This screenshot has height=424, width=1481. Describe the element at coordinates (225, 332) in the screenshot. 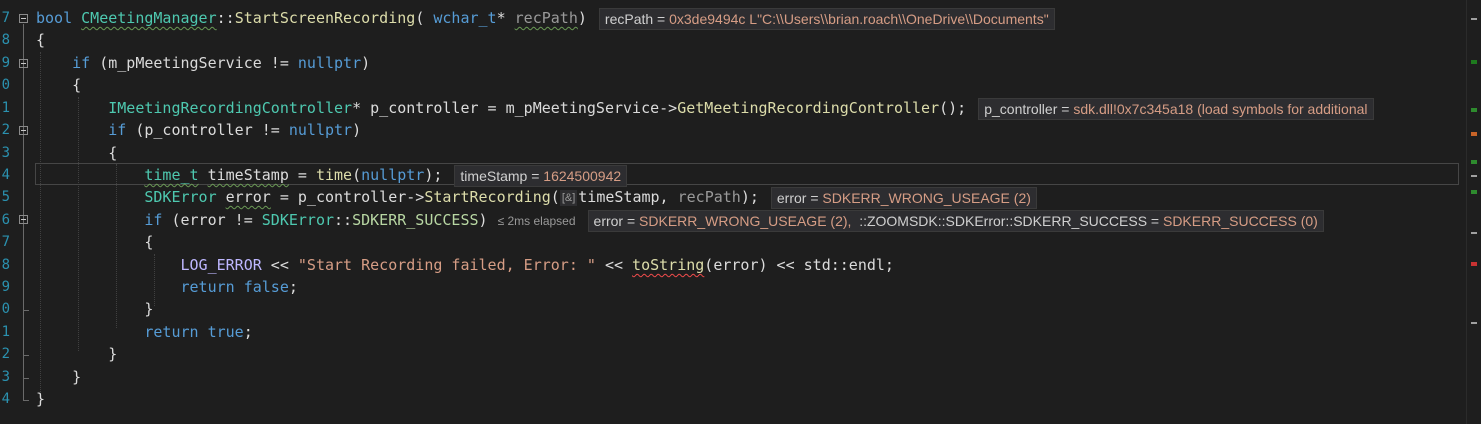

I see `keyword: true` at that location.